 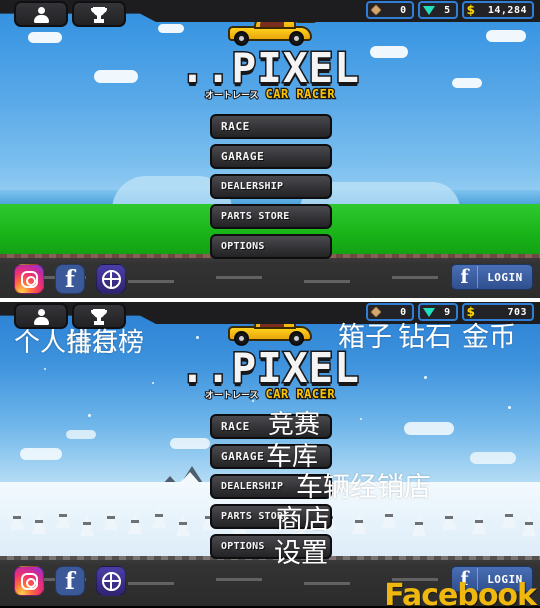 I want to click on panel-divider, so click(x=270, y=300).